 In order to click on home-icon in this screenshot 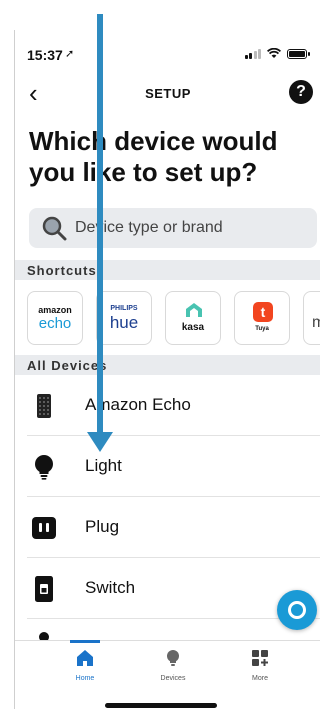, I will do `click(85, 658)`.